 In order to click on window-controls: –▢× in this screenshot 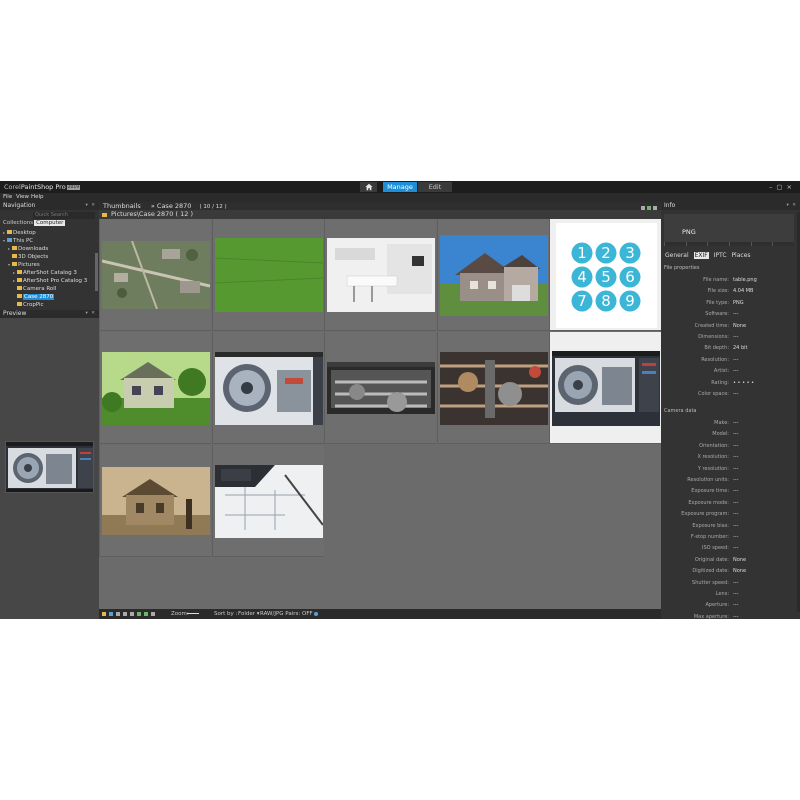, I will do `click(782, 187)`.